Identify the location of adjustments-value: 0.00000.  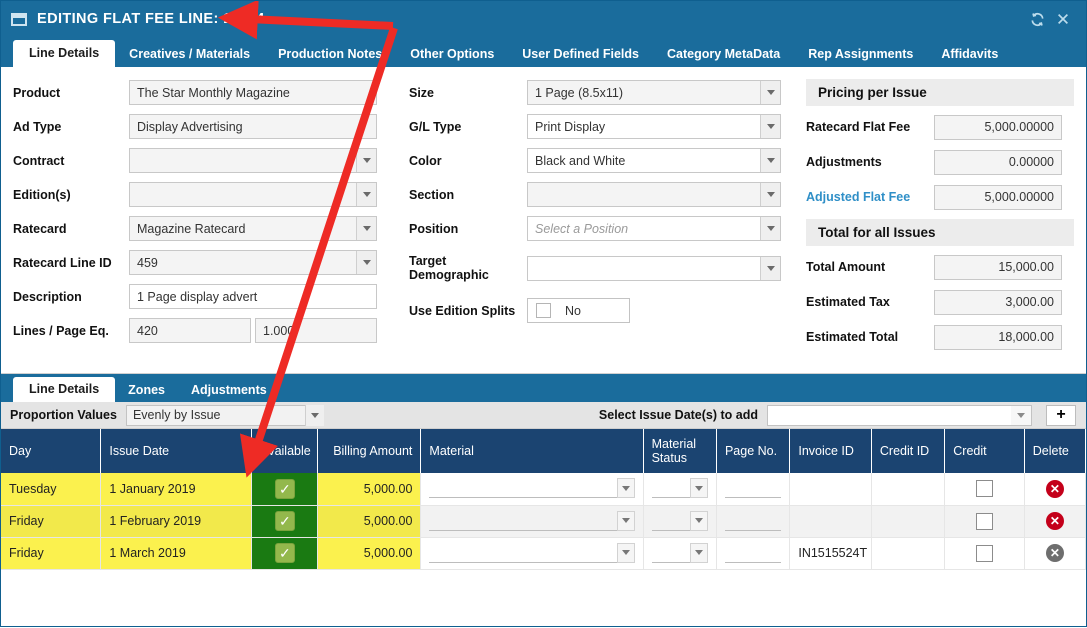
(998, 162).